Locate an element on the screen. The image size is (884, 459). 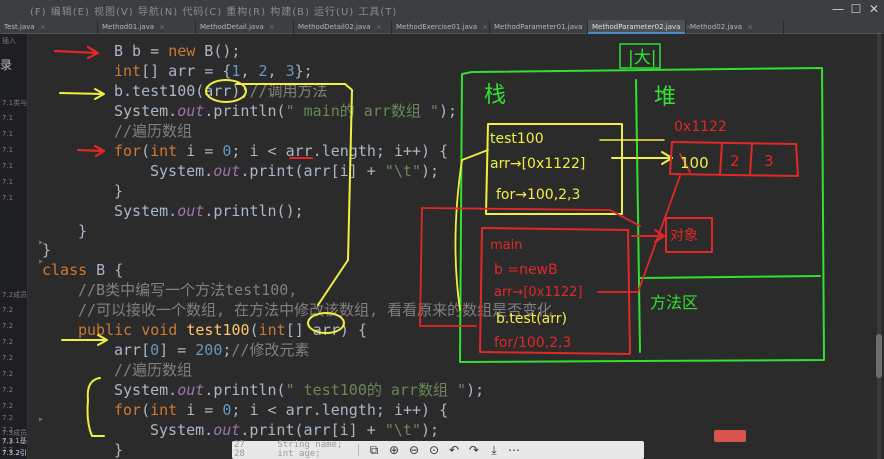
tab-methodparameter01: MethodParameter01.java× is located at coordinates (541, 27).